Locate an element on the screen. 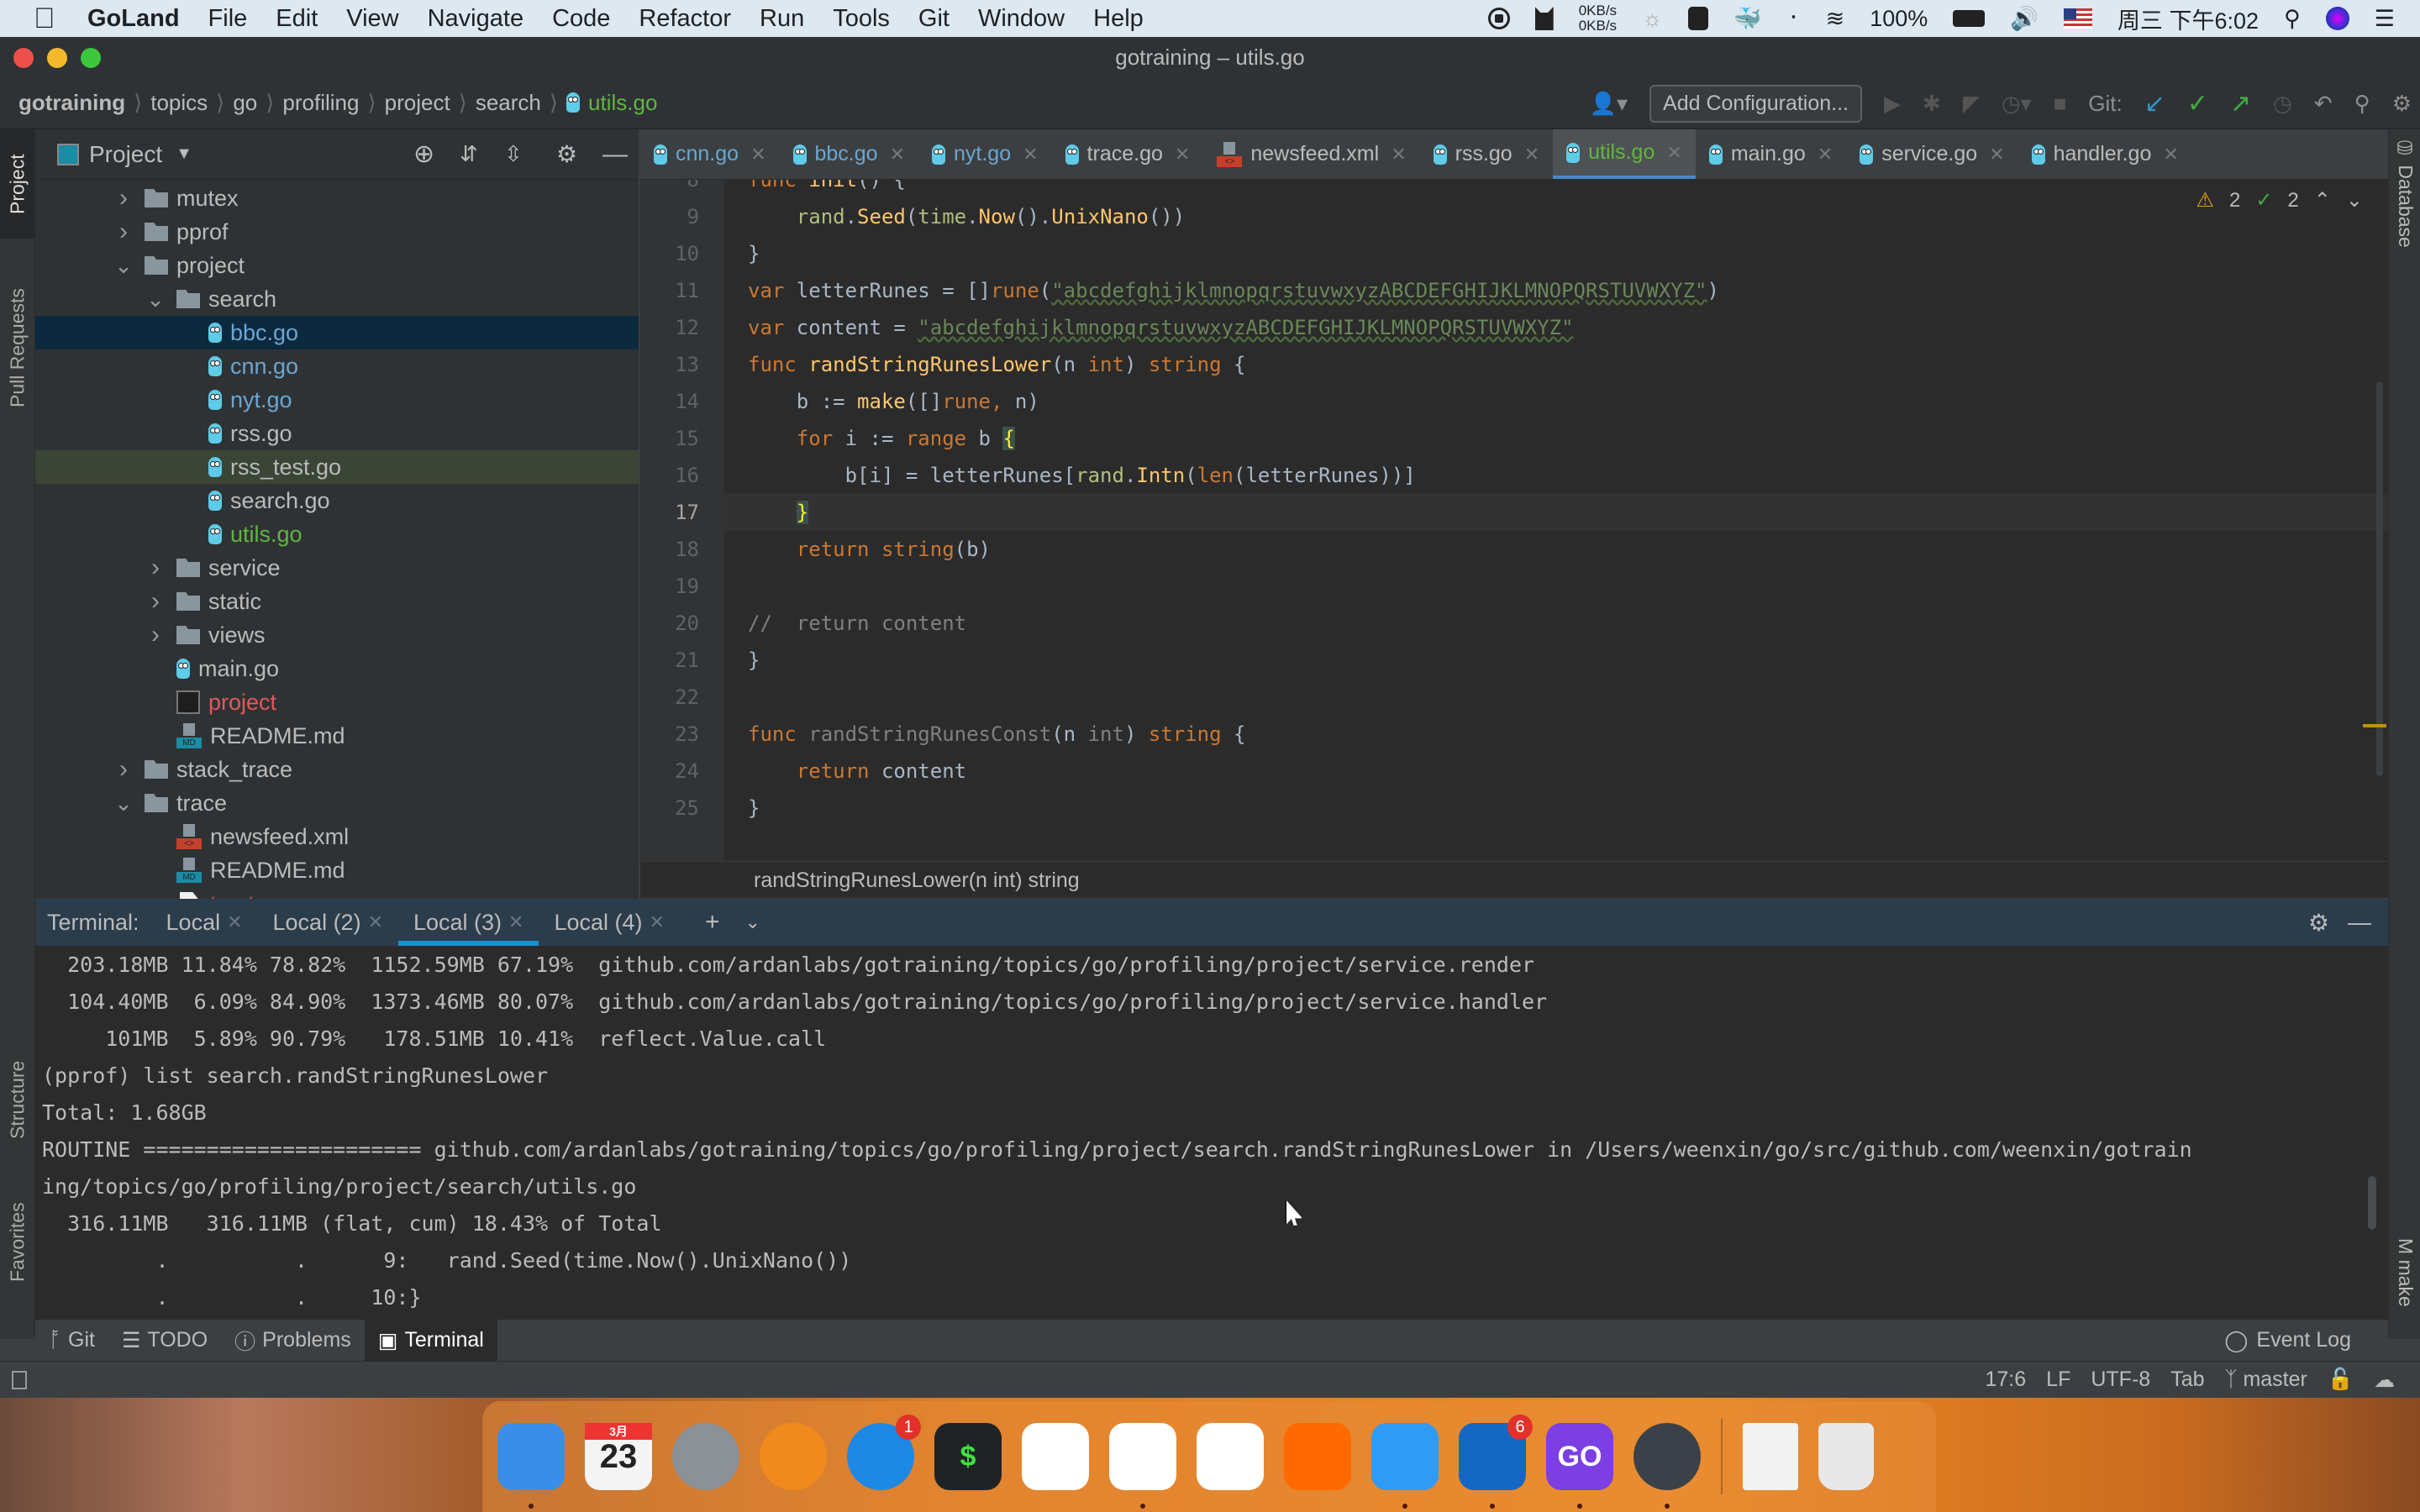 Image resolution: width=2420 pixels, height=1512 pixels. dock-feishu is located at coordinates (1055, 1456).